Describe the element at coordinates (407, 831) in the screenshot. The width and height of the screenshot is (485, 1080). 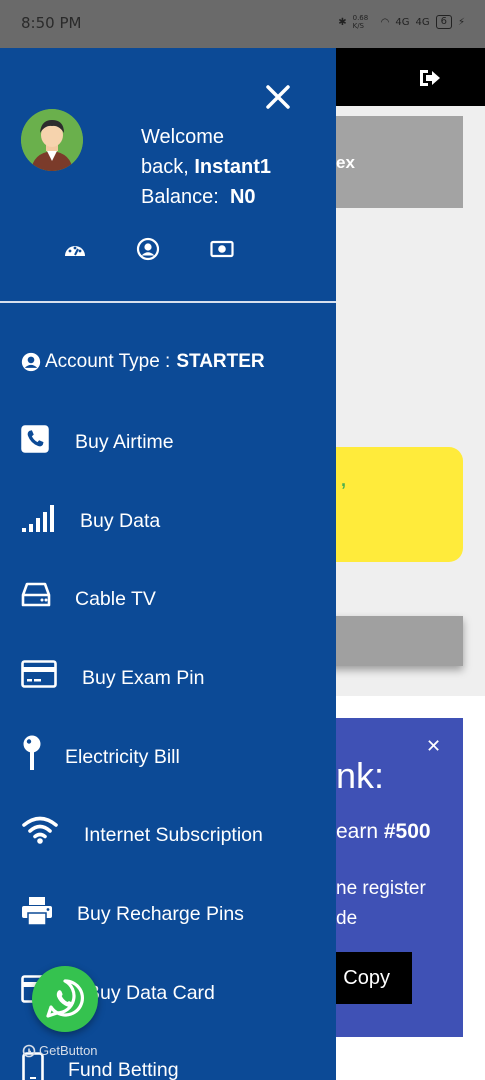
I see `popup-earn-amount: #500` at that location.